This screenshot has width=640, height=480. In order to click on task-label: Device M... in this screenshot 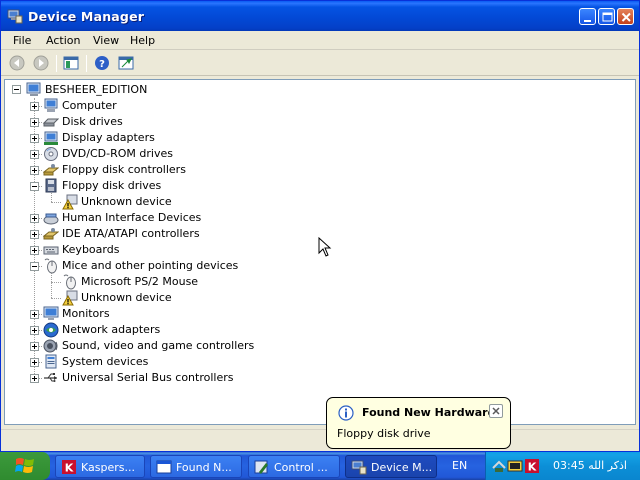, I will do `click(402, 467)`.